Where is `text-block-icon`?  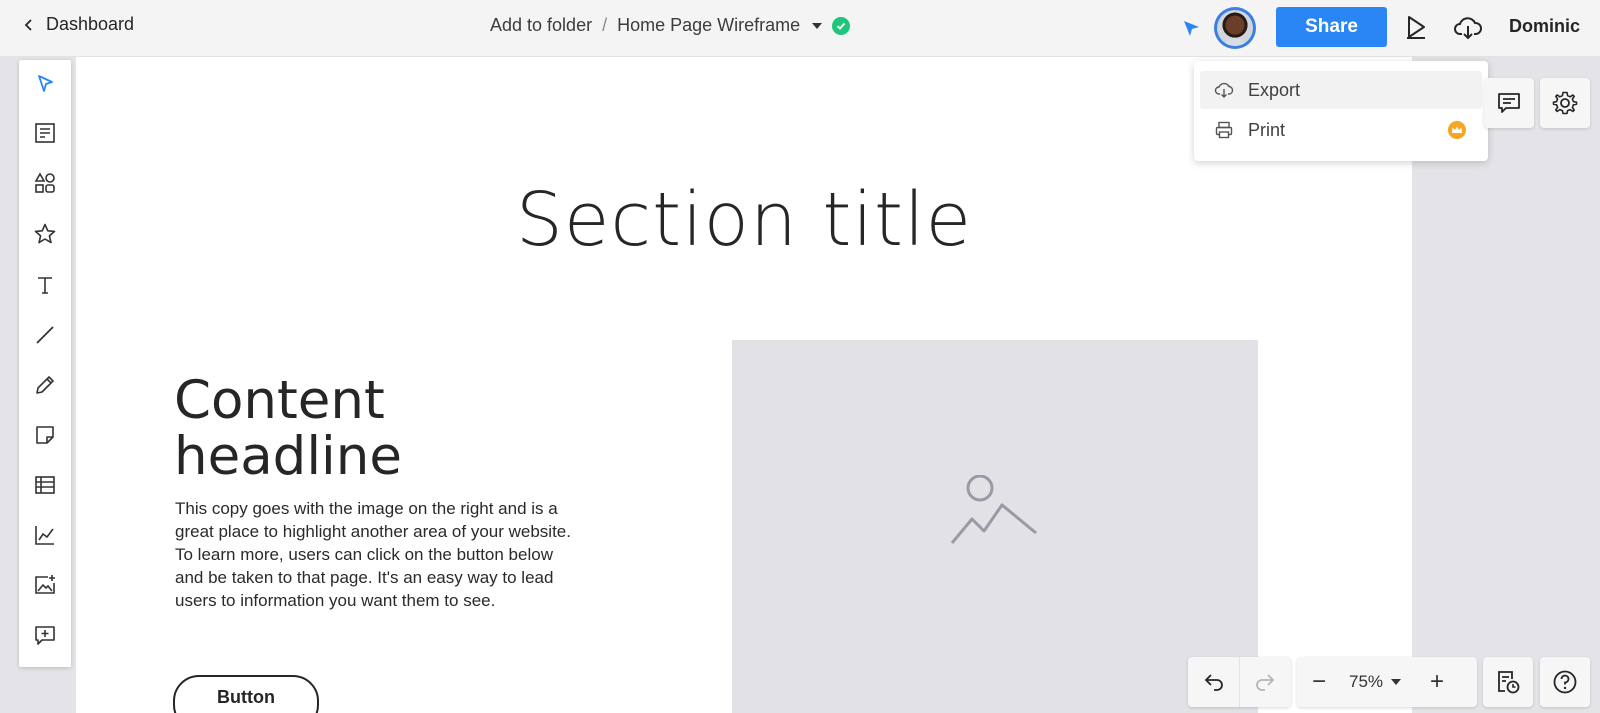 text-block-icon is located at coordinates (45, 133).